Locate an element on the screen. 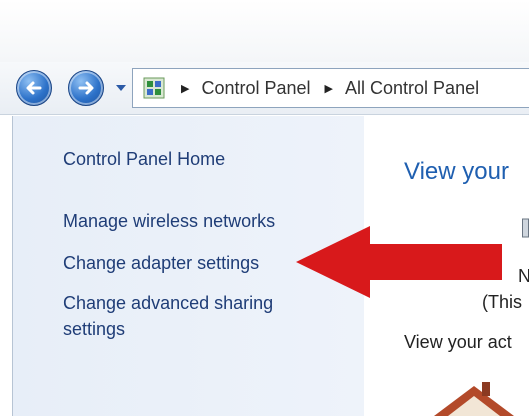 The height and width of the screenshot is (416, 529). control-panel-home-link: Control Panel Home is located at coordinates (144, 159).